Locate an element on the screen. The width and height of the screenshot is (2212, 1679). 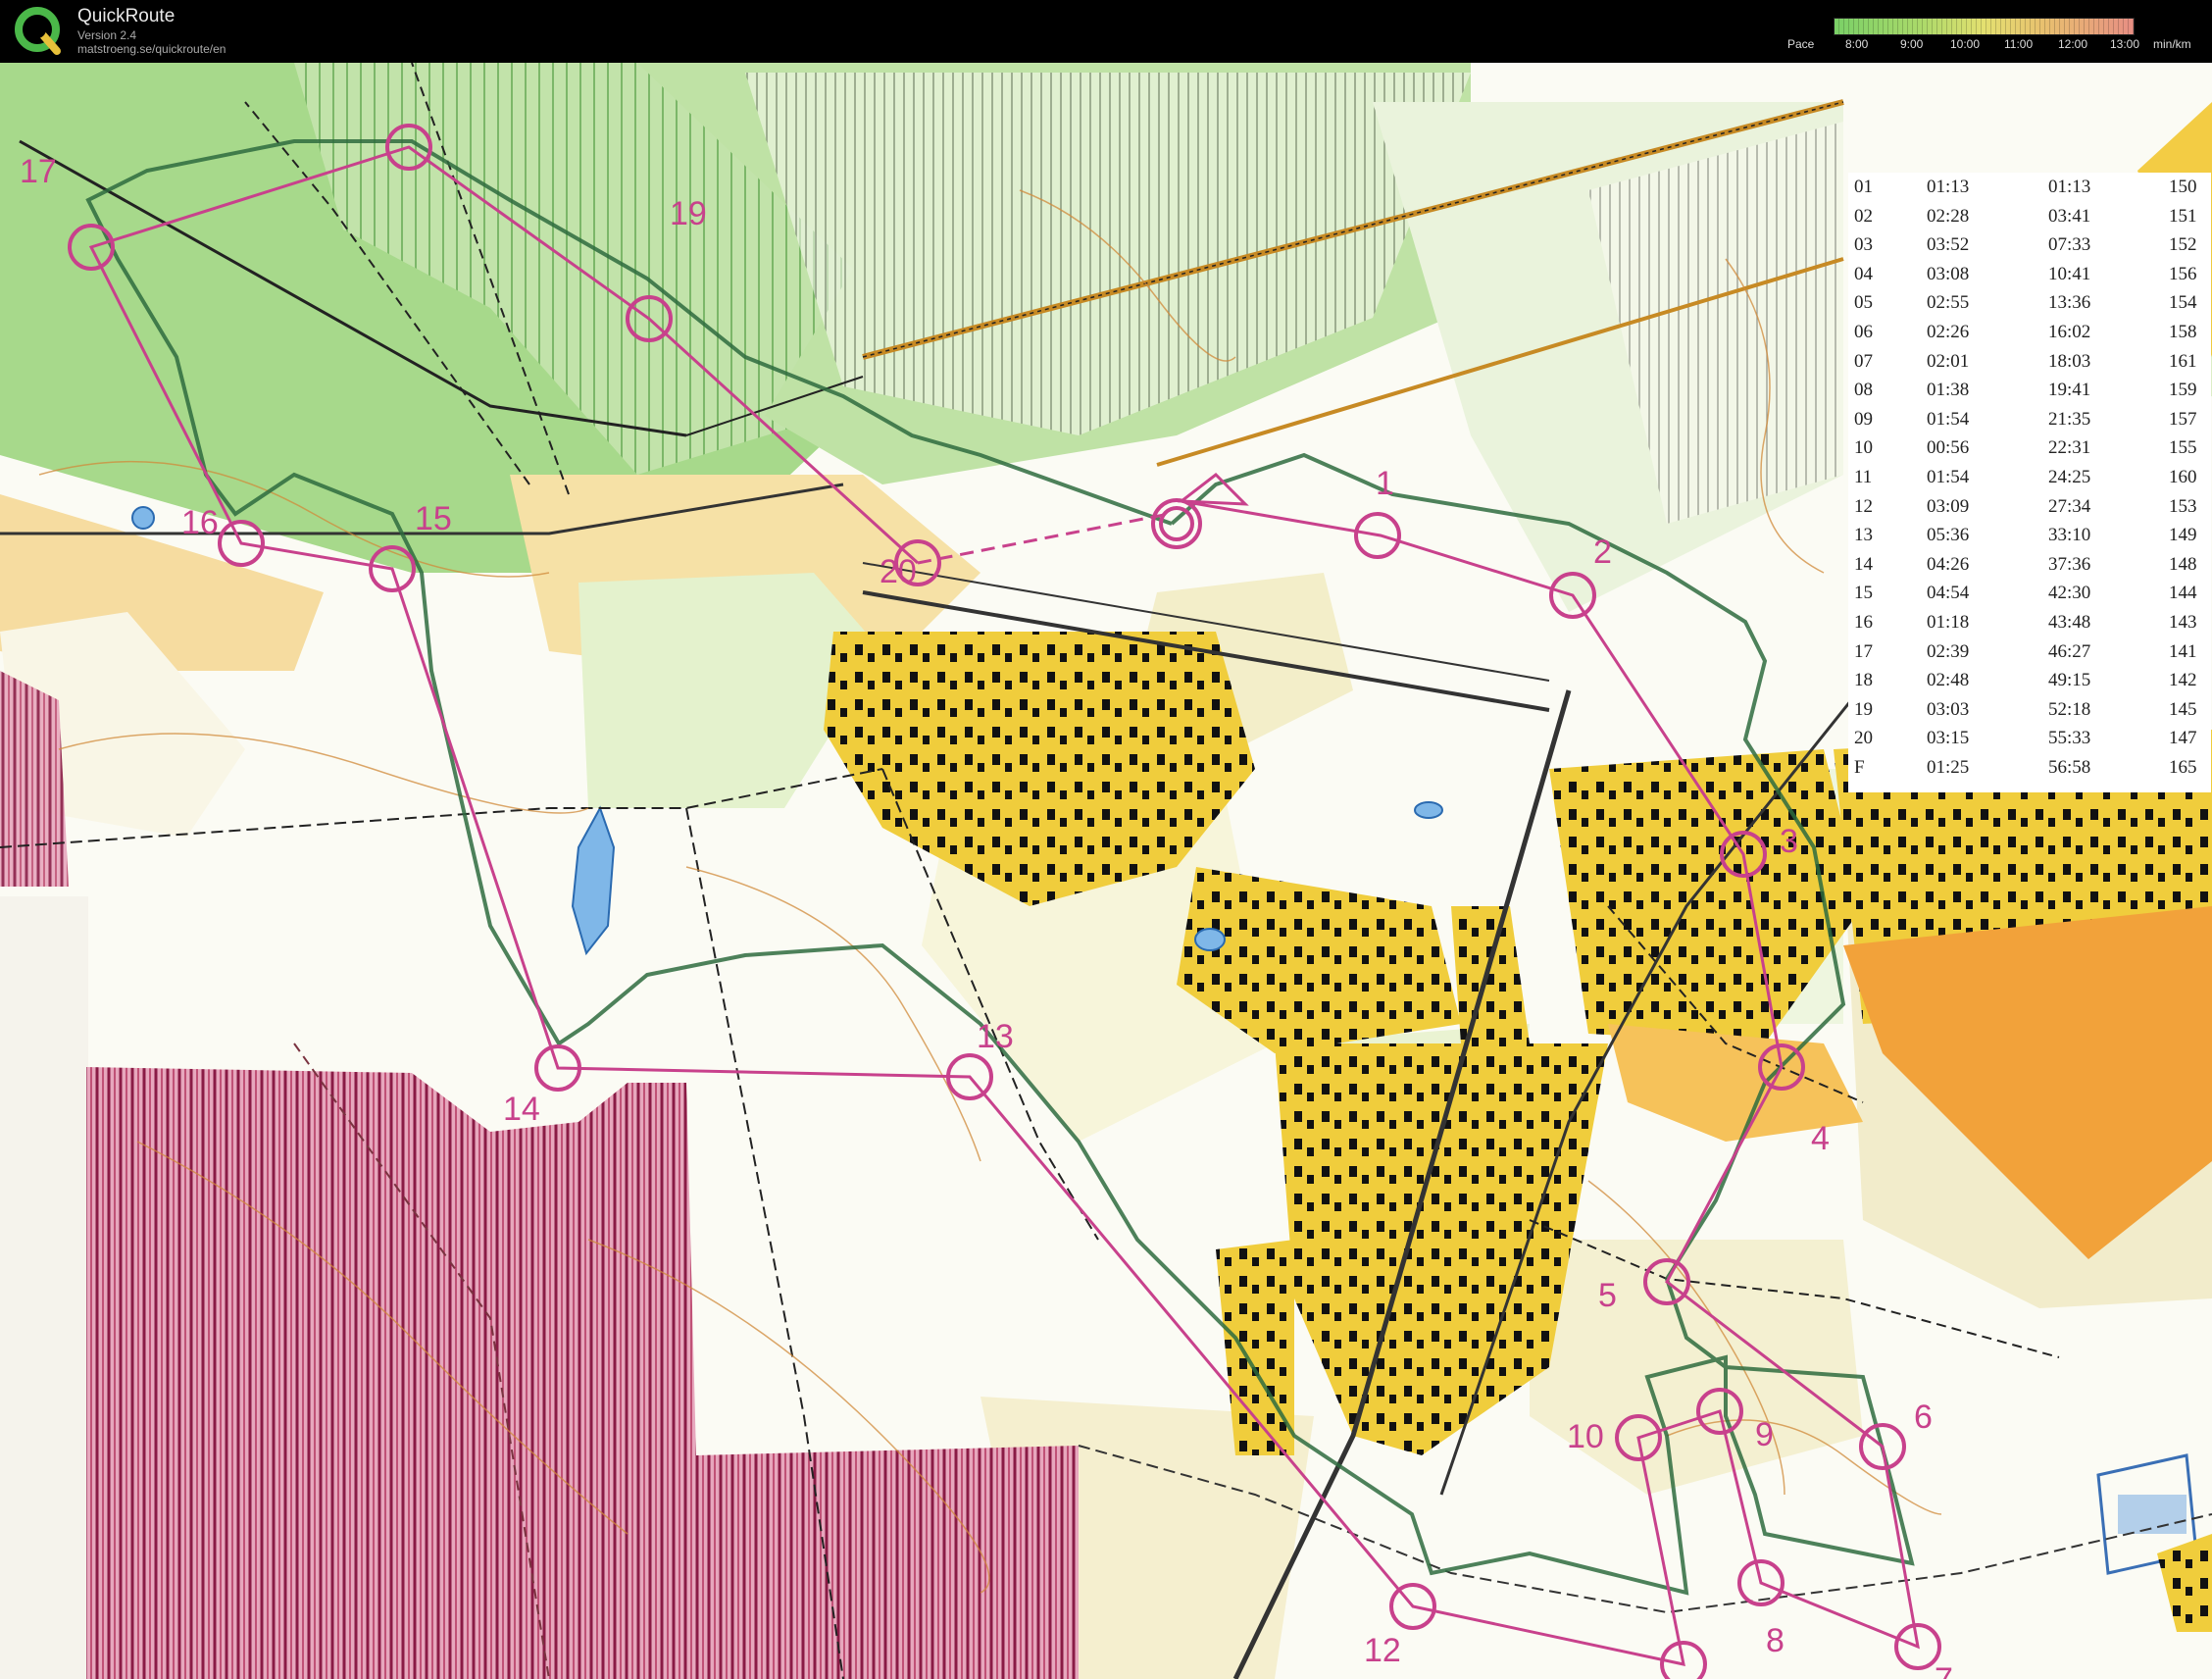
control-number-13: 13 is located at coordinates (996, 1036).